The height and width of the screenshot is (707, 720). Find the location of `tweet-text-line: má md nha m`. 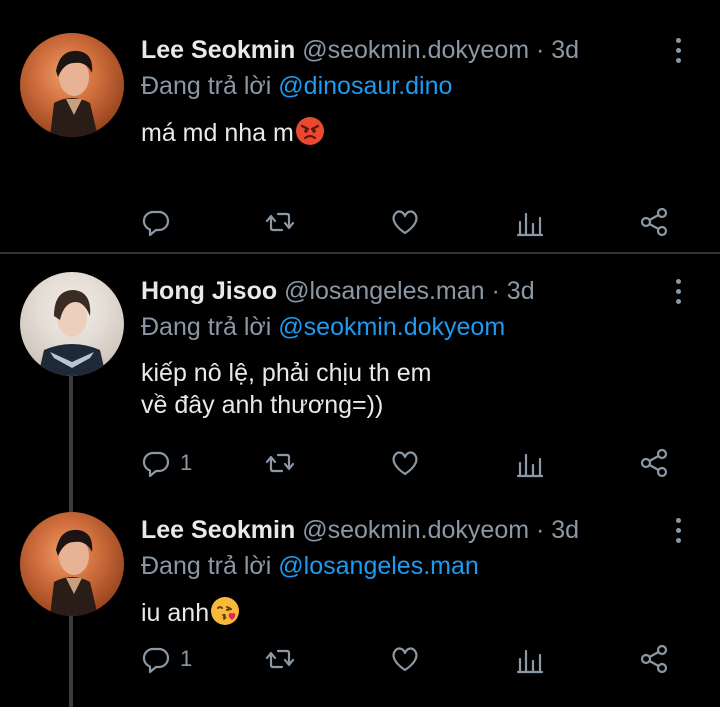

tweet-text-line: má md nha m is located at coordinates (217, 133).